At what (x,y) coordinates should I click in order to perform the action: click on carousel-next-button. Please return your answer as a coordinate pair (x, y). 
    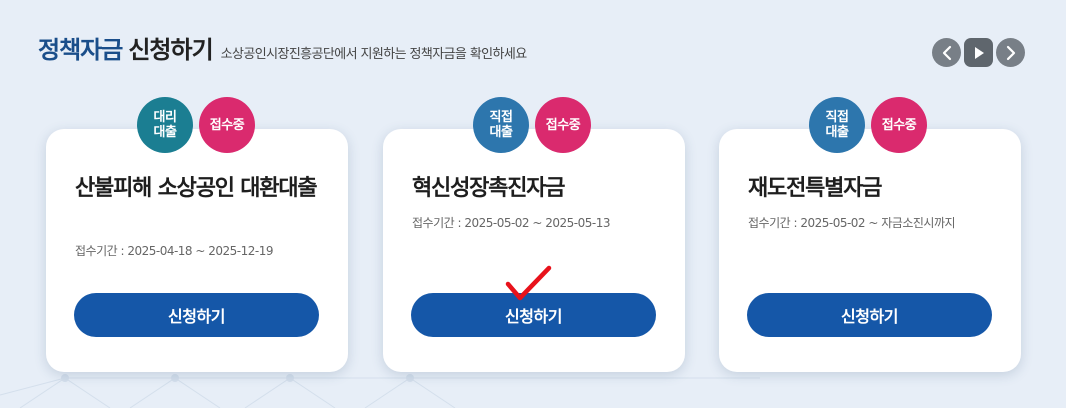
    Looking at the image, I should click on (1010, 52).